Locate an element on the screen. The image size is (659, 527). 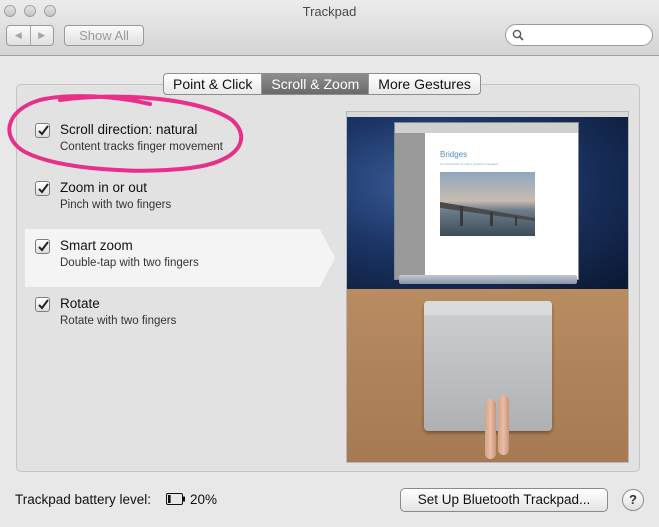
back-forward-control: ◀ ▶ is located at coordinates (30, 35).